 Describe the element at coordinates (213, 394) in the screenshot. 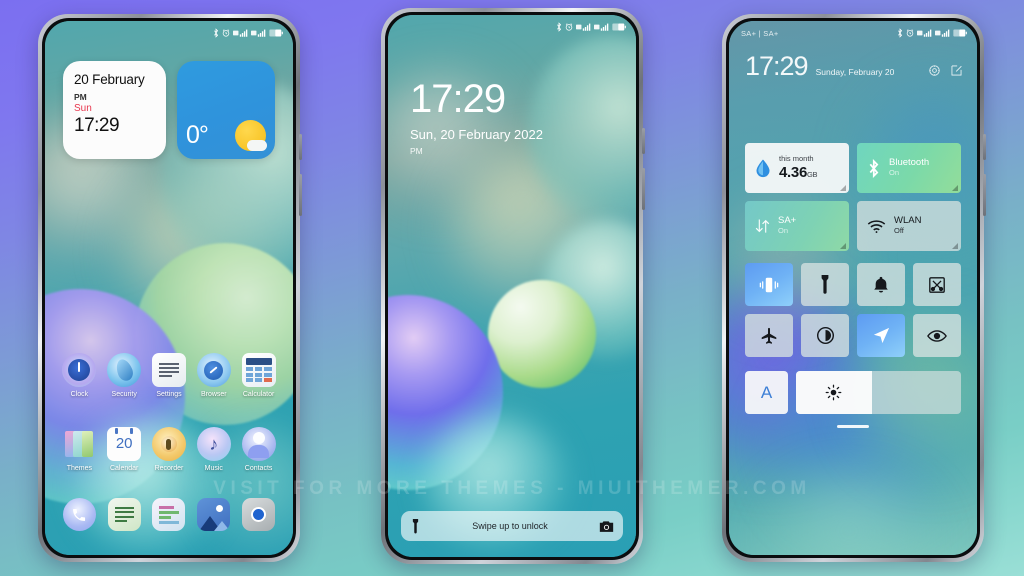

I see `app-label: Browser` at that location.